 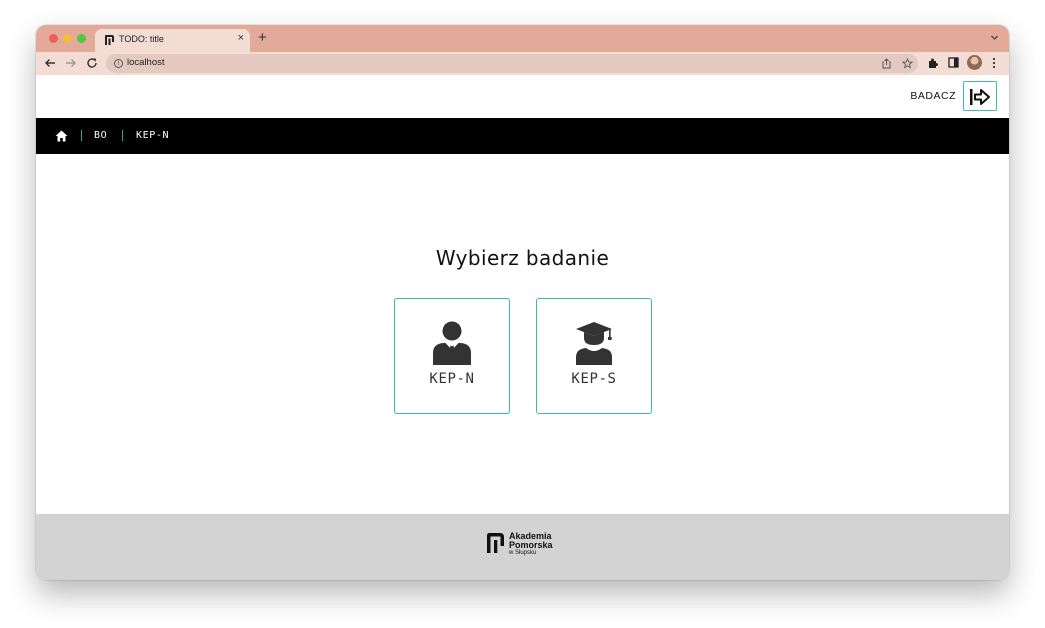 What do you see at coordinates (907, 63) in the screenshot?
I see `bookmark-star-icon` at bounding box center [907, 63].